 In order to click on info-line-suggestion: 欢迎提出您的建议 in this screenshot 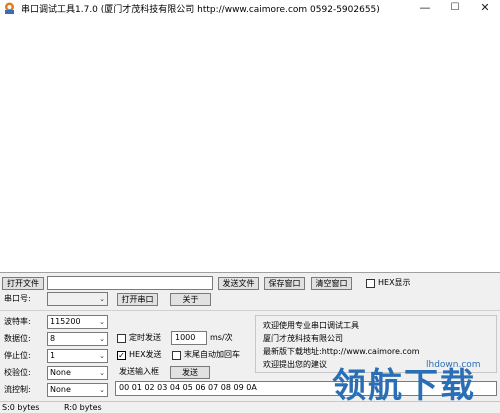, I will do `click(295, 364)`.